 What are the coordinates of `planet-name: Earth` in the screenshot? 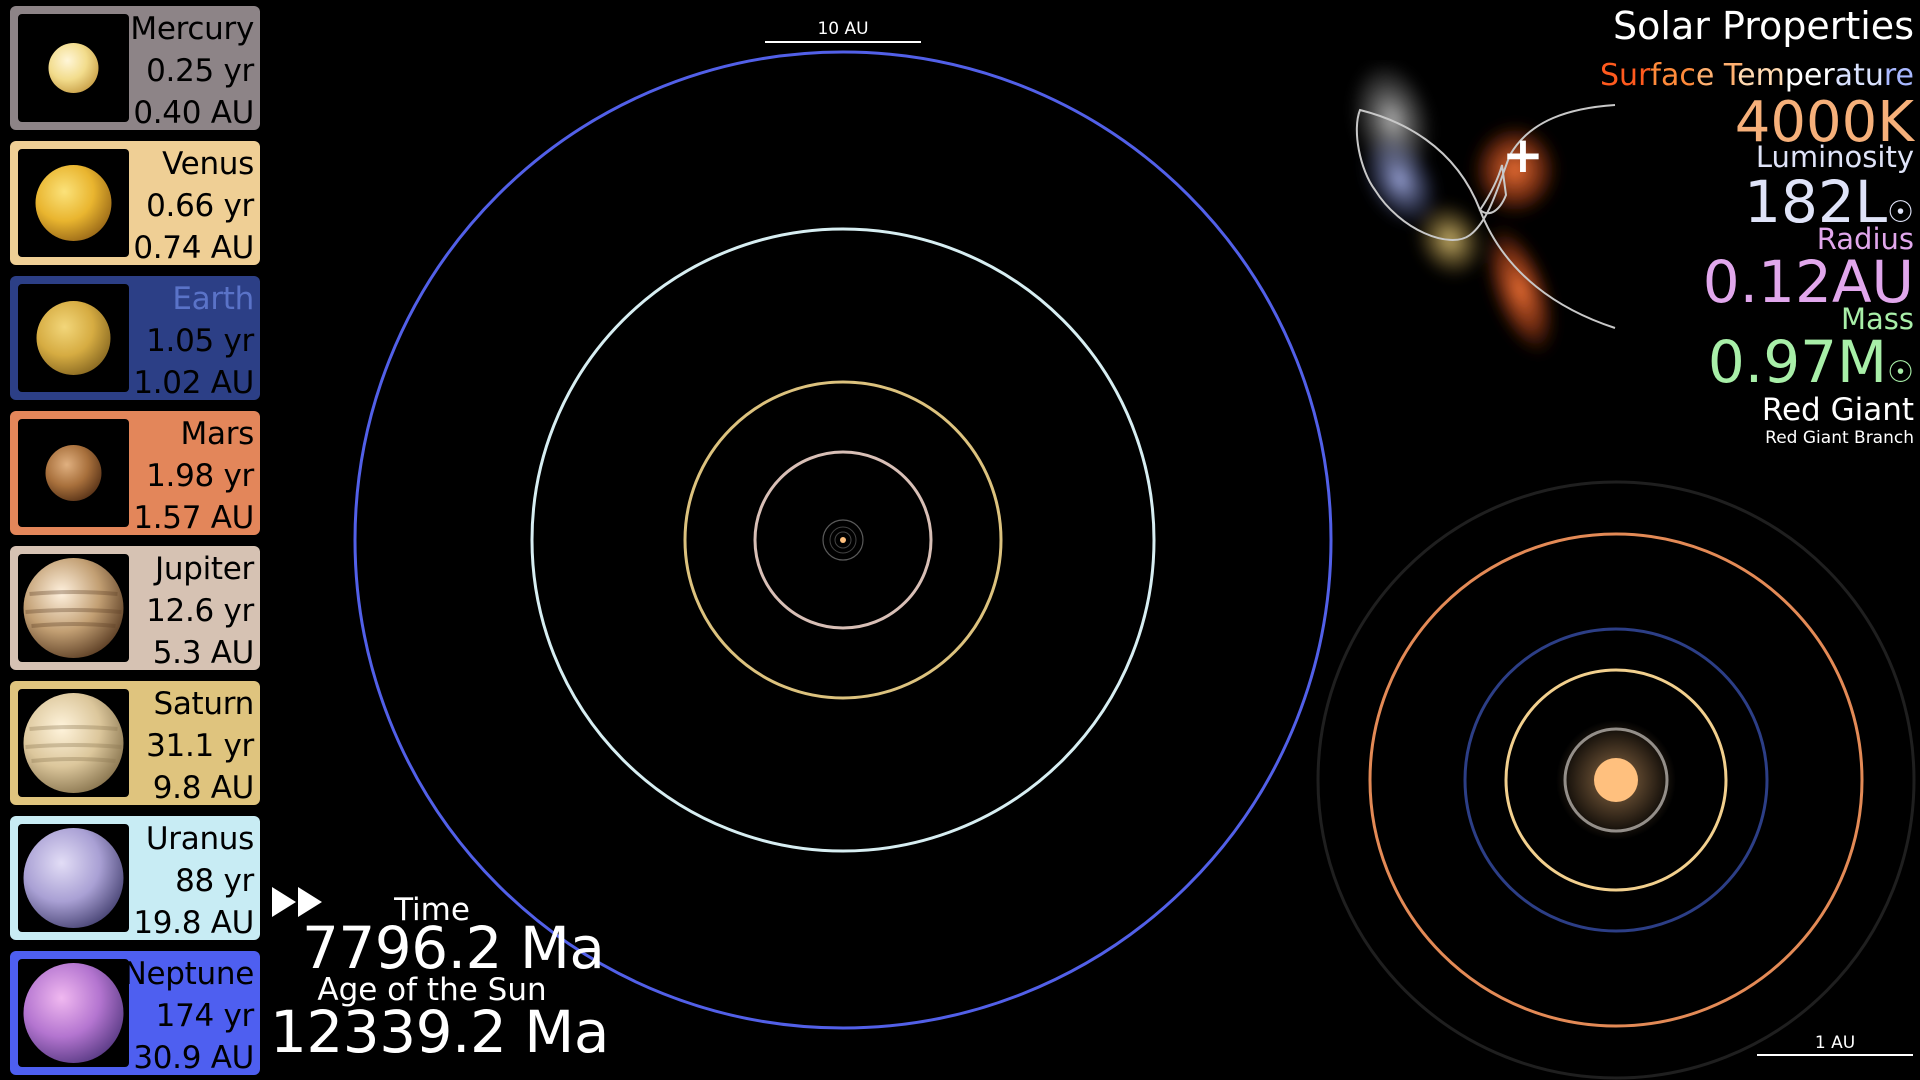 It's located at (213, 299).